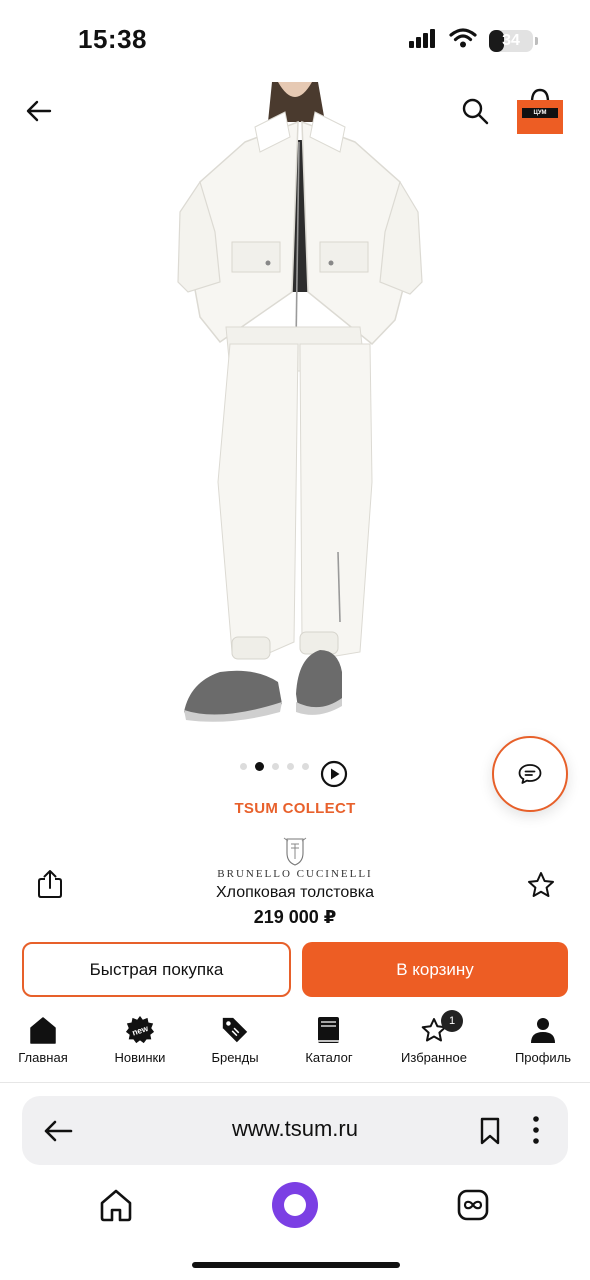 The width and height of the screenshot is (590, 1280). Describe the element at coordinates (295, 1130) in the screenshot. I see `browser-url-bar: www.tsum.ru` at that location.